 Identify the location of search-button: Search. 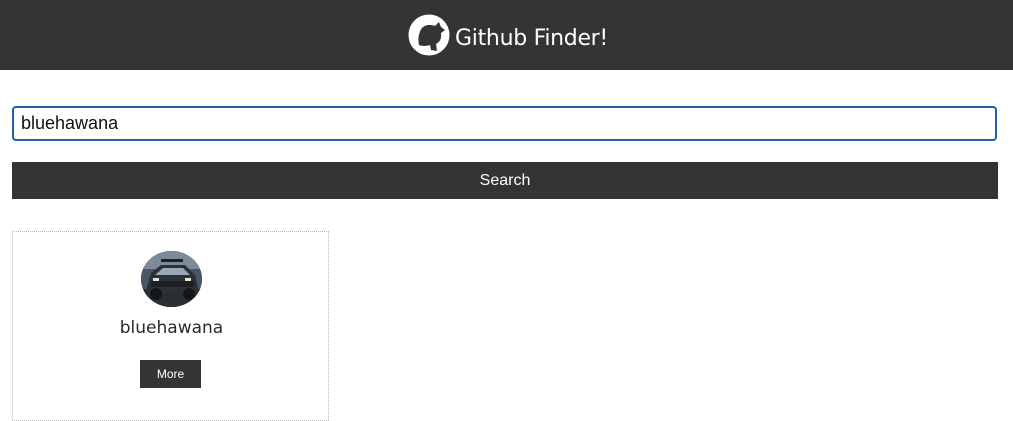
(505, 180).